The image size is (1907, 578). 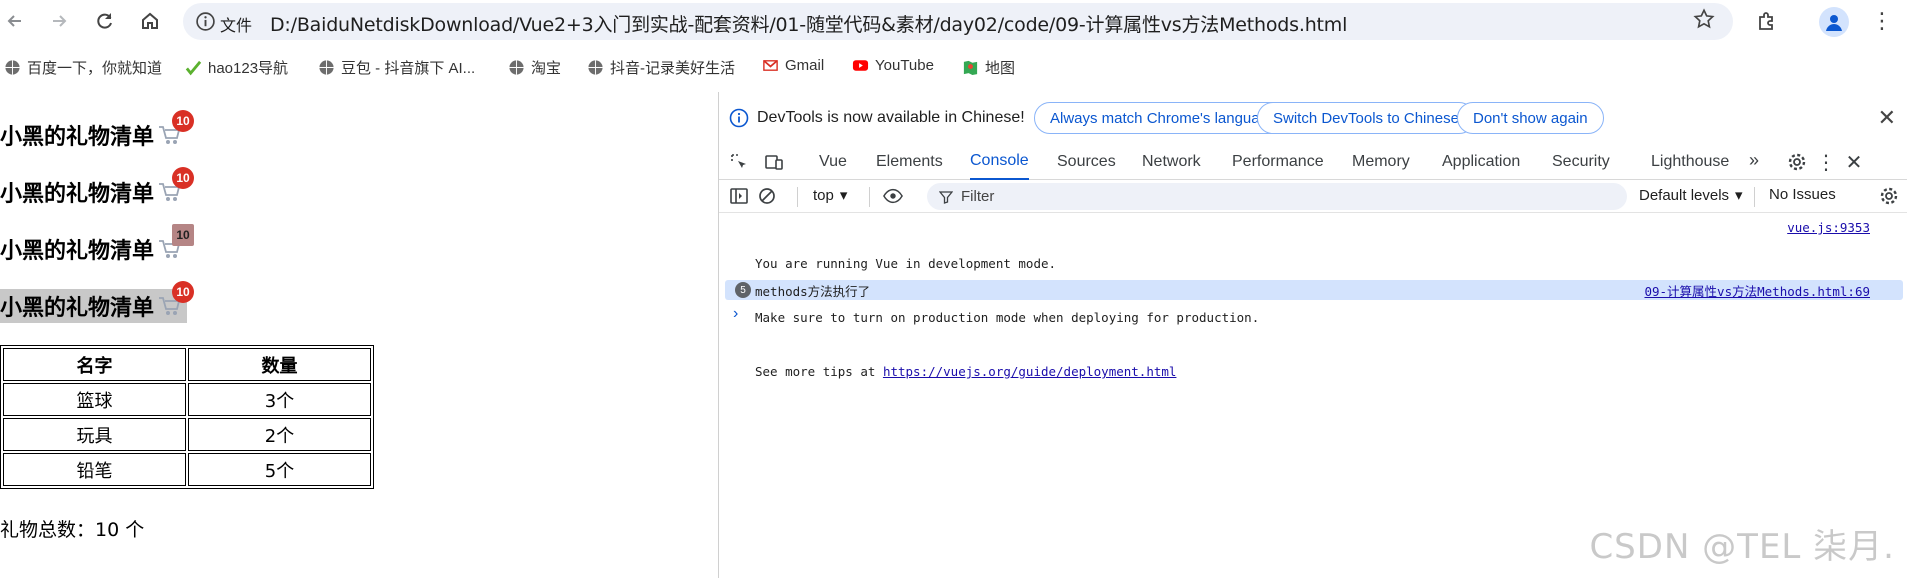 I want to click on tab-application: Application, so click(x=1481, y=162).